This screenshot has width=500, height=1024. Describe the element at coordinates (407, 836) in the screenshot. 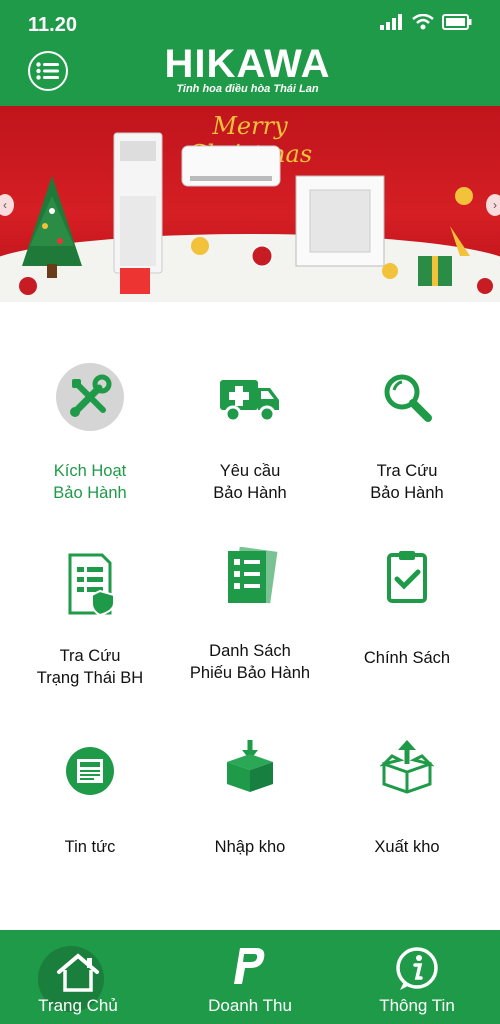

I see `tile-stock-out: Xuất kho` at that location.